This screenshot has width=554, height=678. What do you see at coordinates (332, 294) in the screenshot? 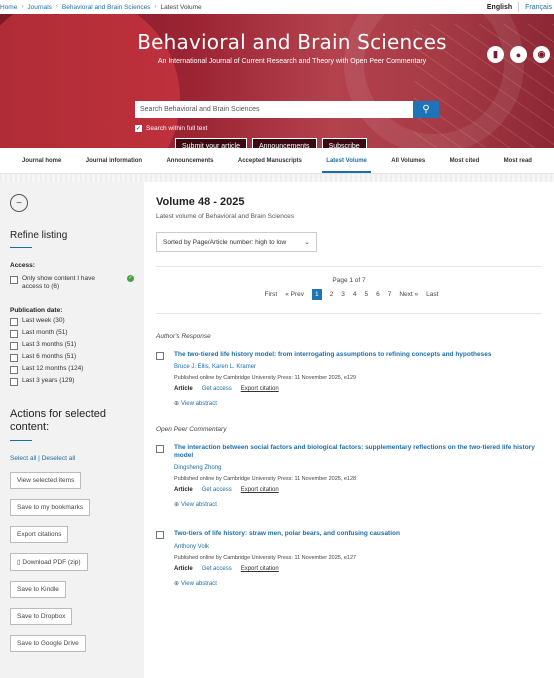
I see `page-2: 2` at bounding box center [332, 294].